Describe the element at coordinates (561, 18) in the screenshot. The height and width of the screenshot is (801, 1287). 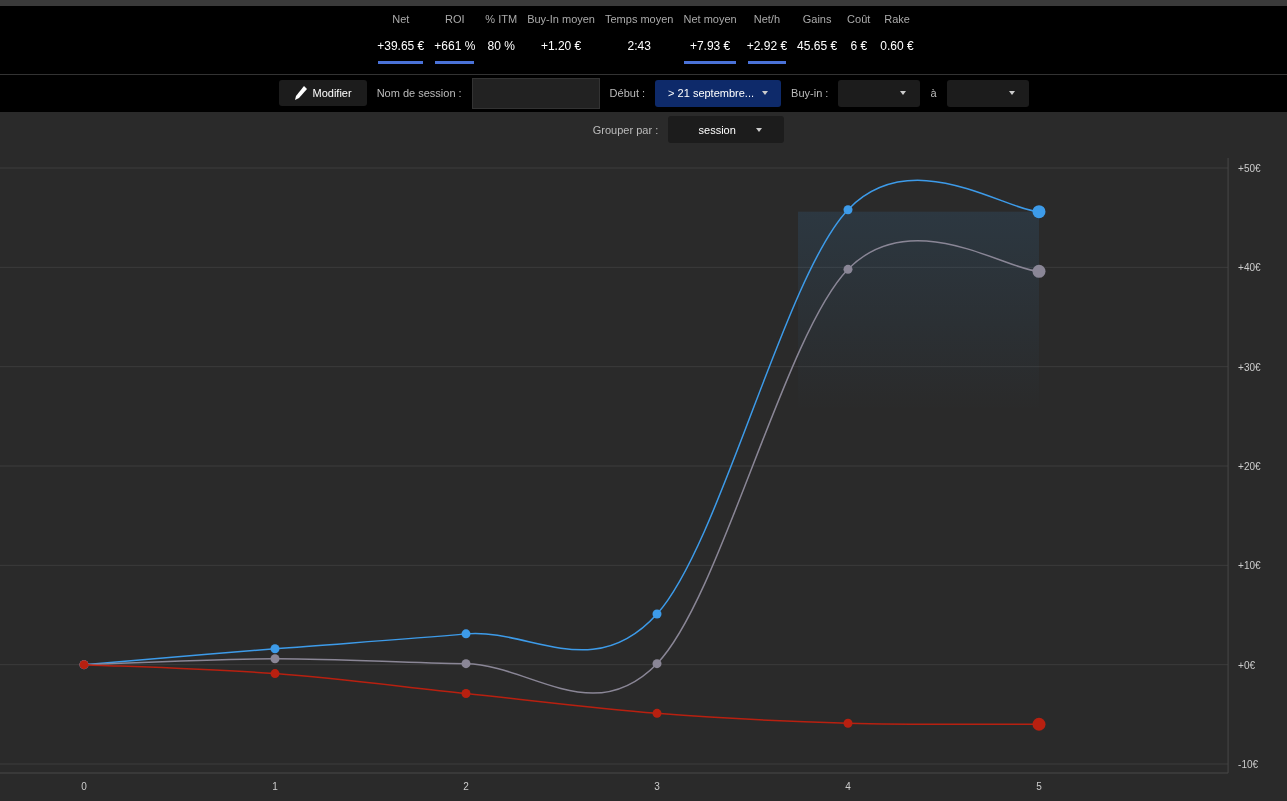
I see `stat-label: Buy-In moyen` at that location.